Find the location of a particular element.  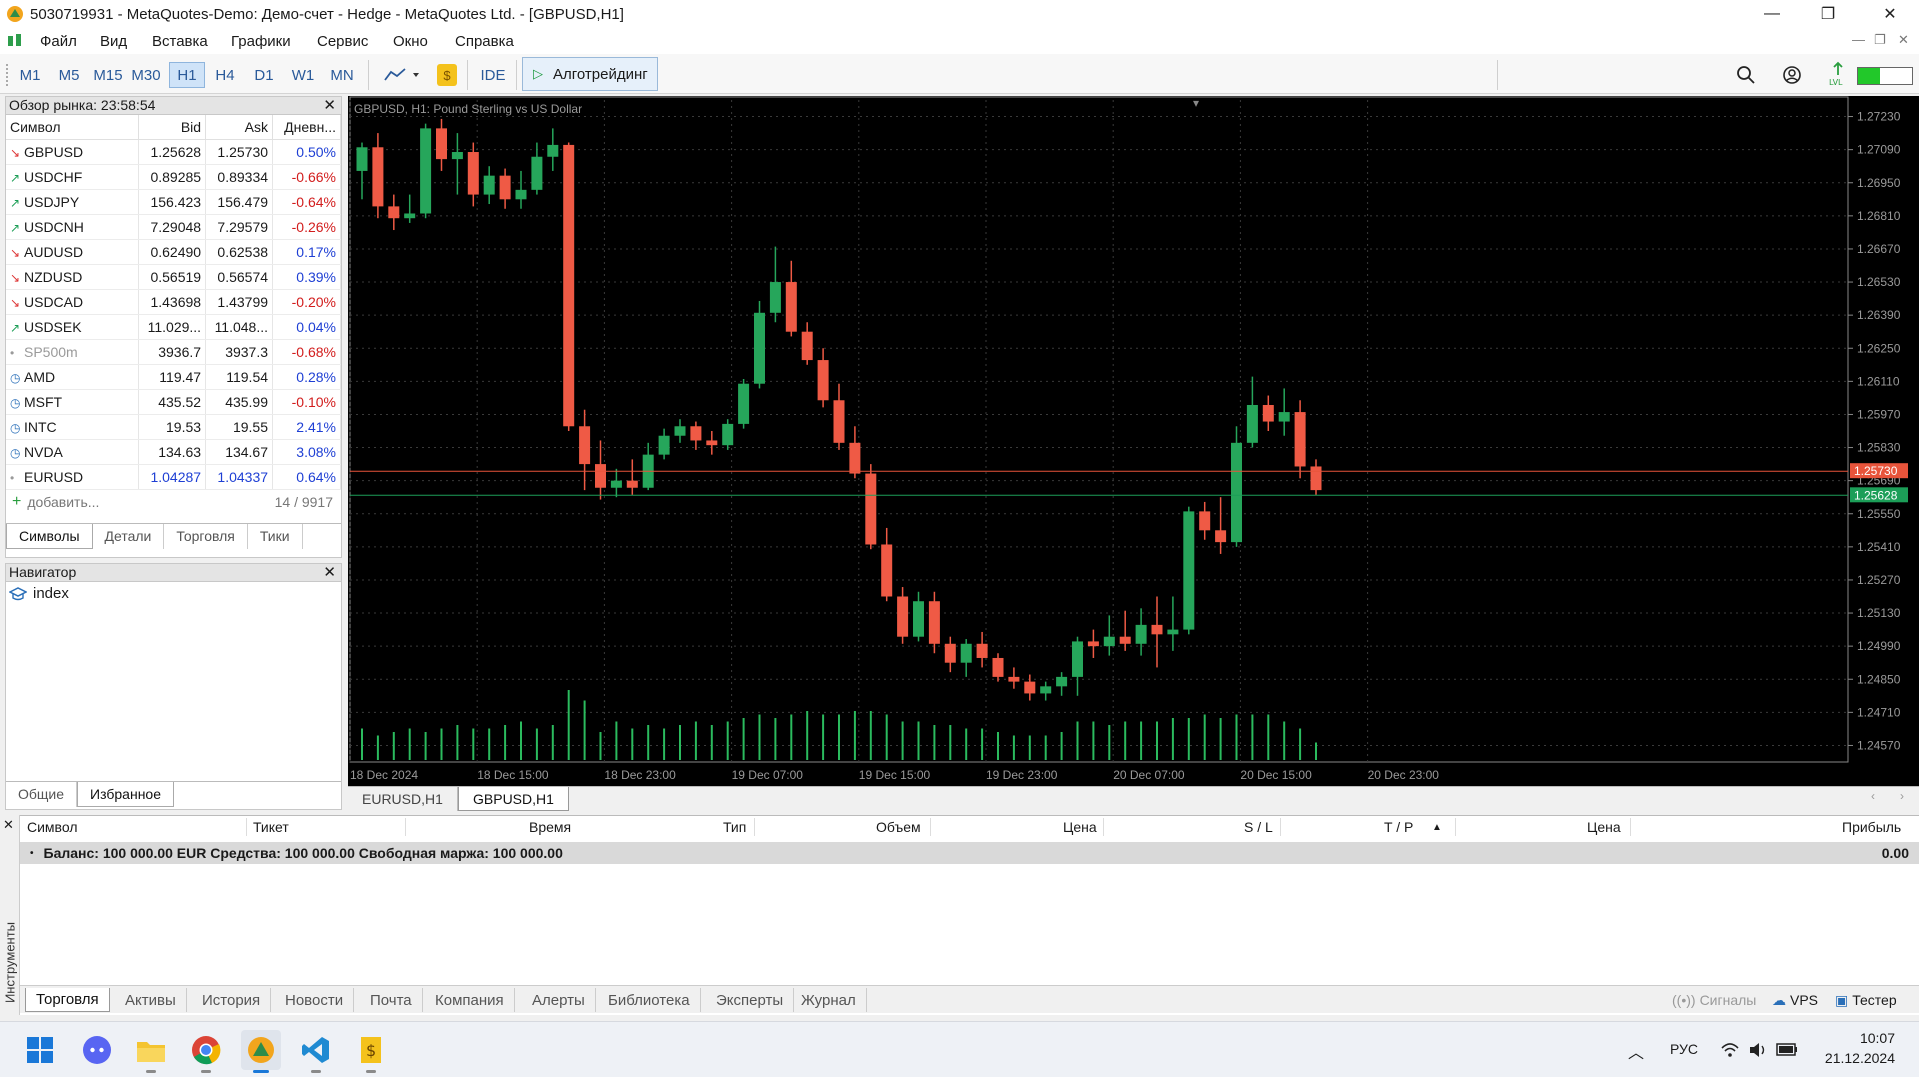

menu-help: Справка is located at coordinates (484, 41).